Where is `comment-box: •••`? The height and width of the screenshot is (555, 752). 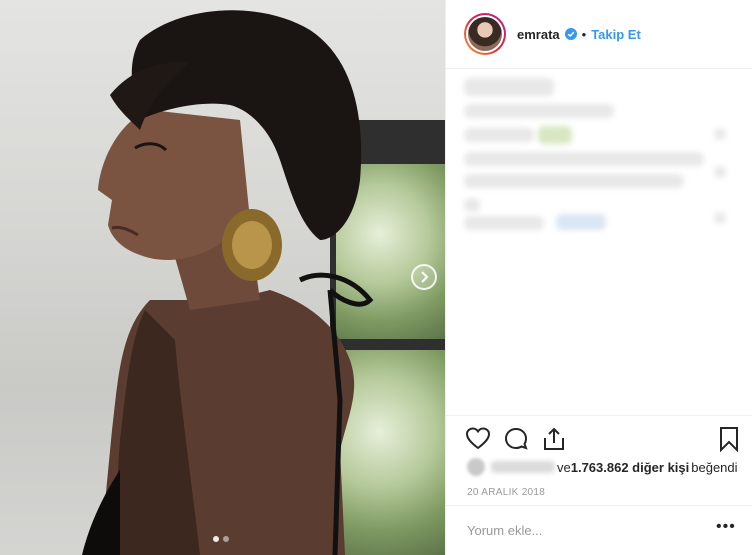
comment-box: ••• is located at coordinates (599, 530).